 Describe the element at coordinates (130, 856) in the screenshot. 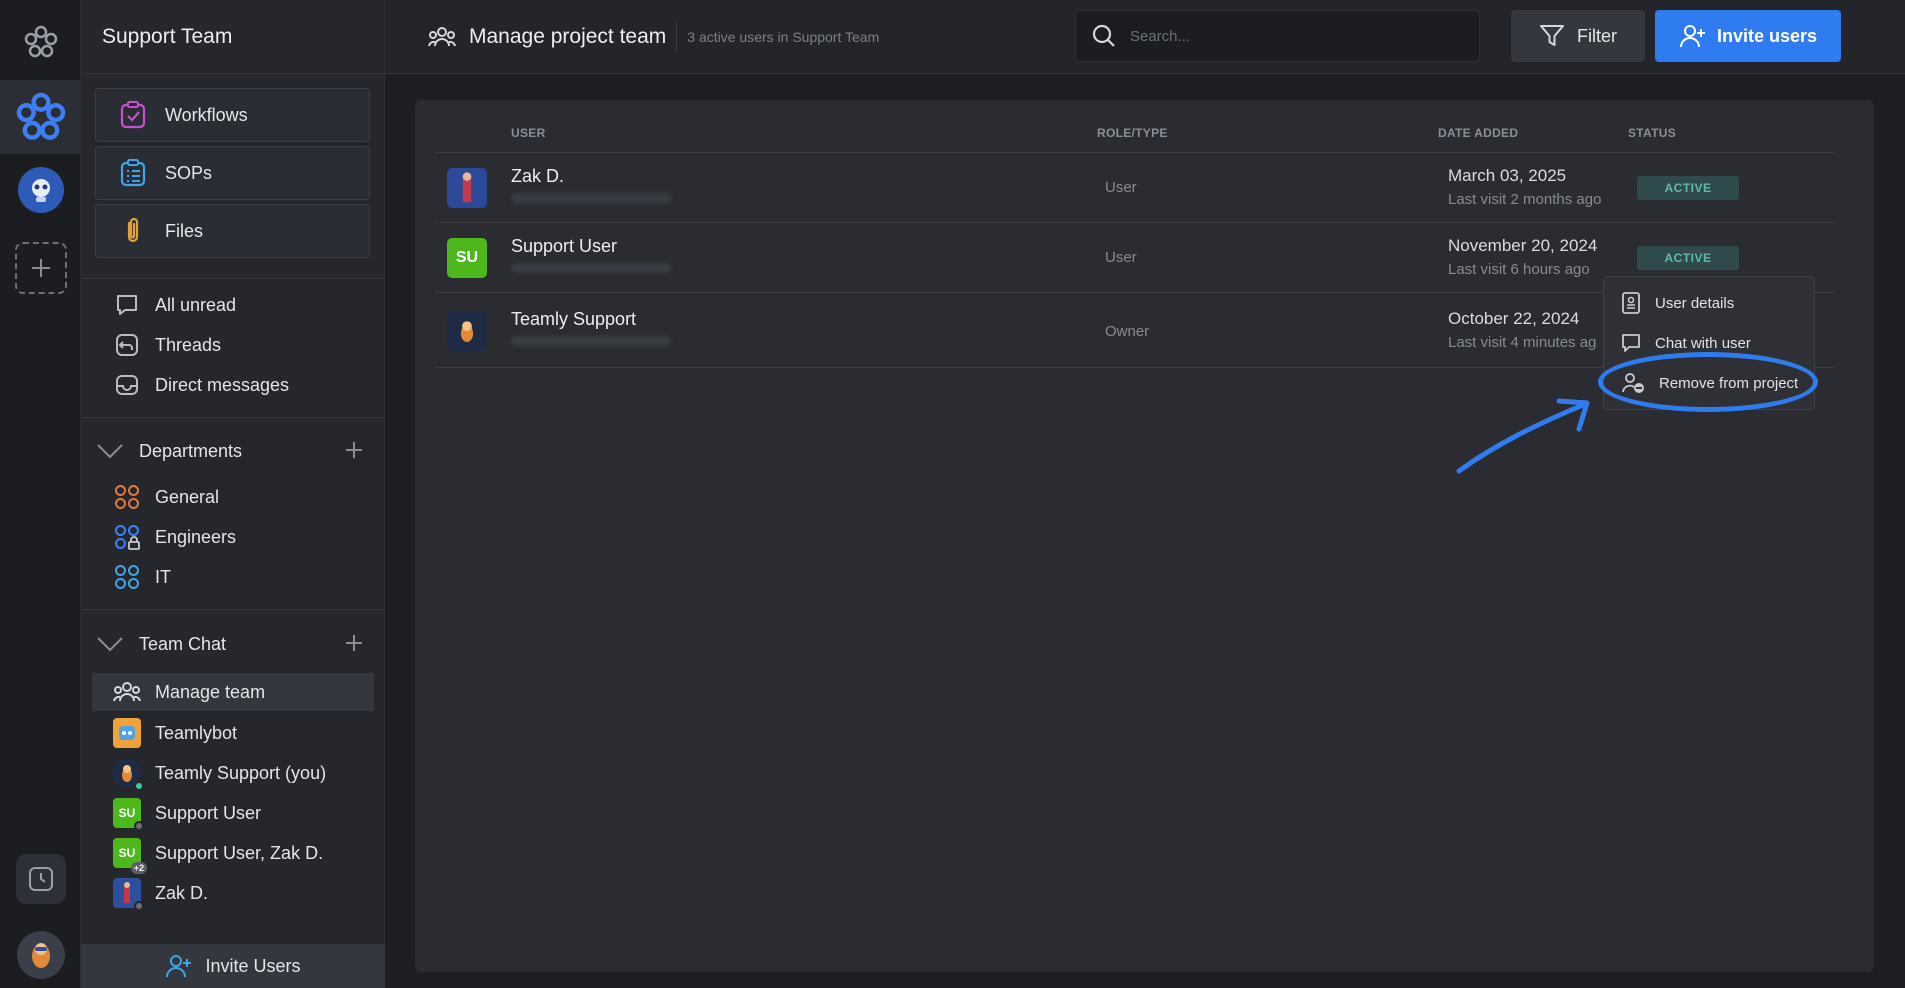

I see `group-avatar: SU +2` at that location.